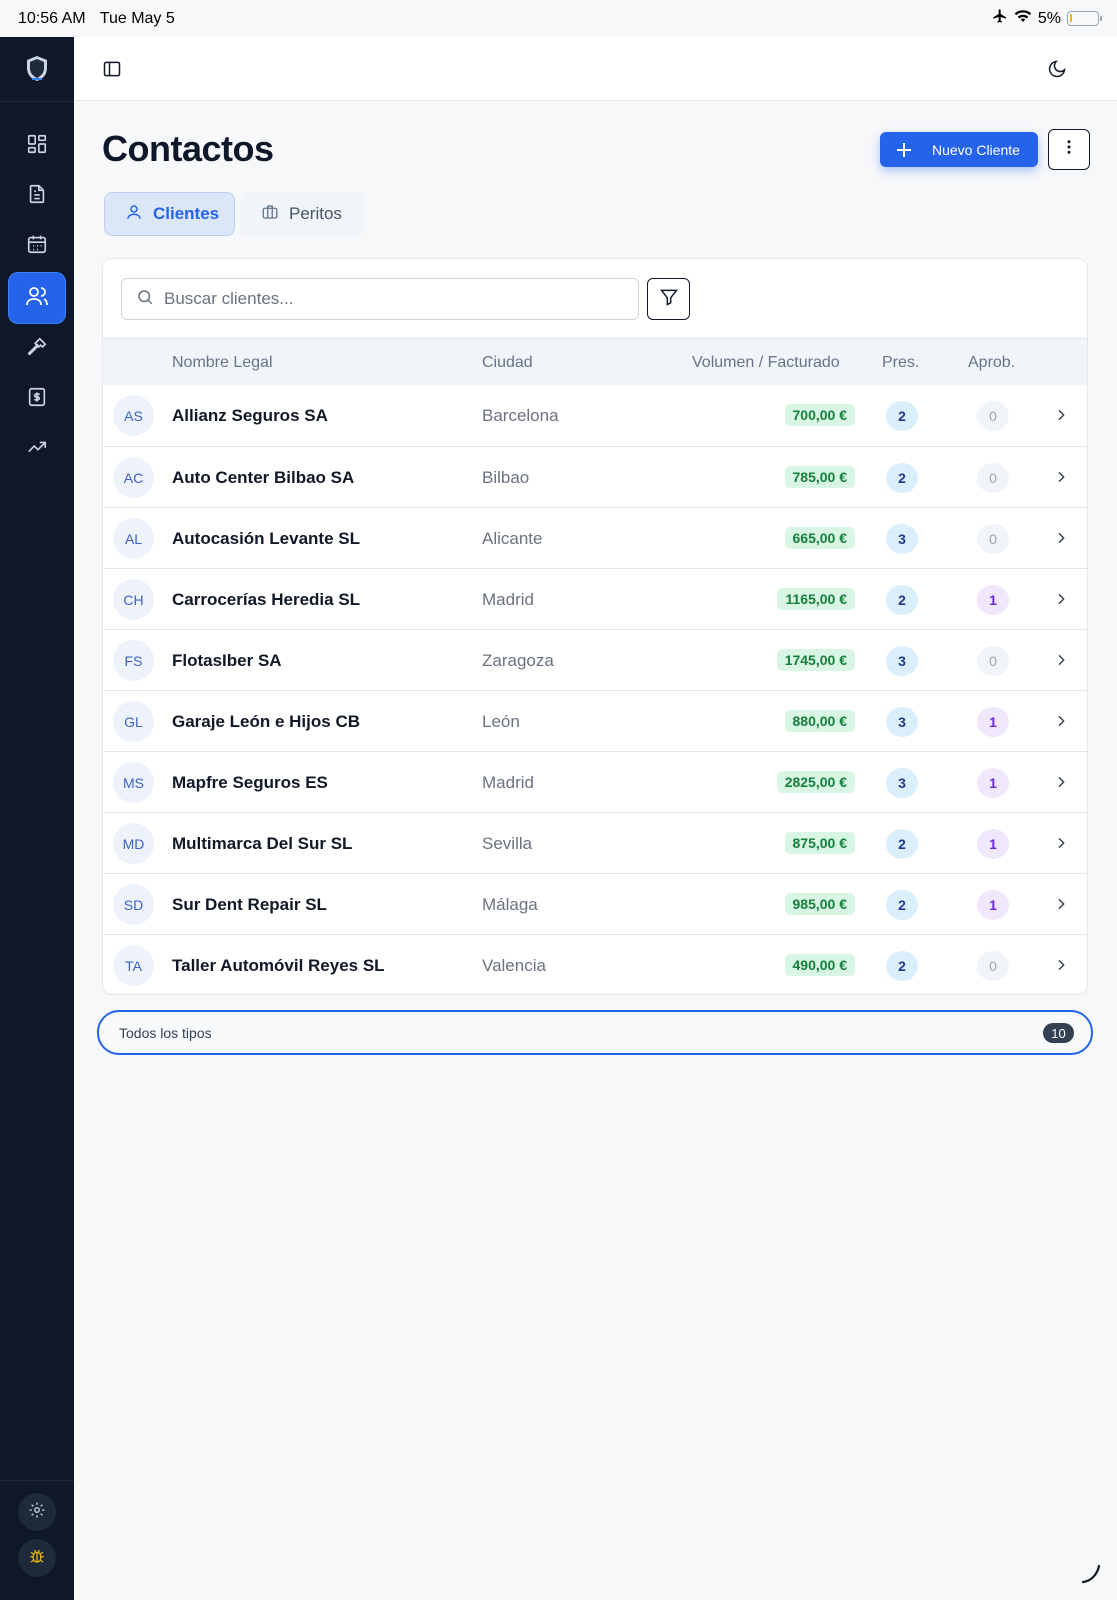  I want to click on resize-handle-icon, so click(1091, 1575).